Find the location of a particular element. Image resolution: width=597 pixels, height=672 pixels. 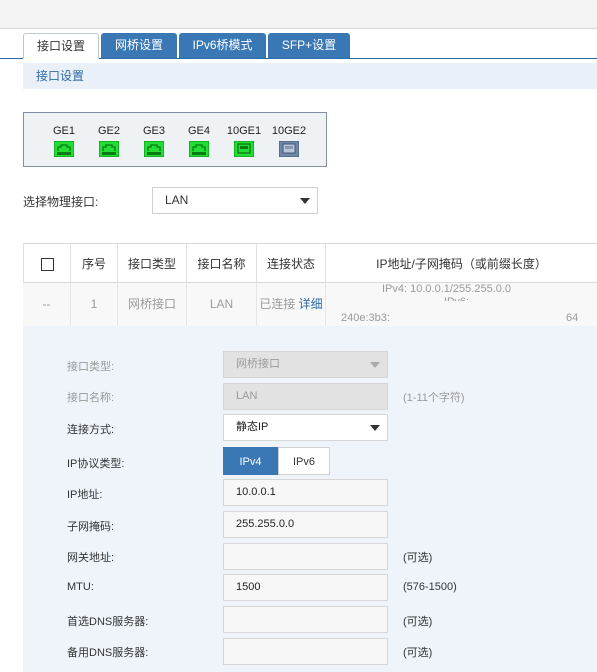

col-header-status: 连接状态 is located at coordinates (291, 263).